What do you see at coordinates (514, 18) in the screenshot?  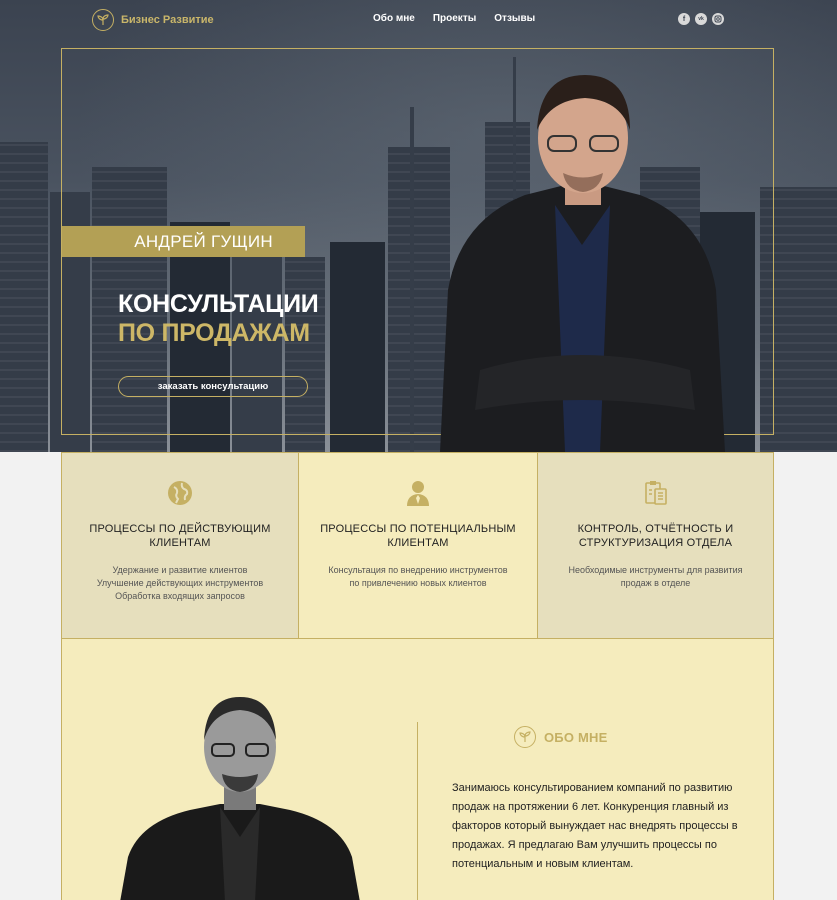 I see `nav-link-reviews: Отзывы` at bounding box center [514, 18].